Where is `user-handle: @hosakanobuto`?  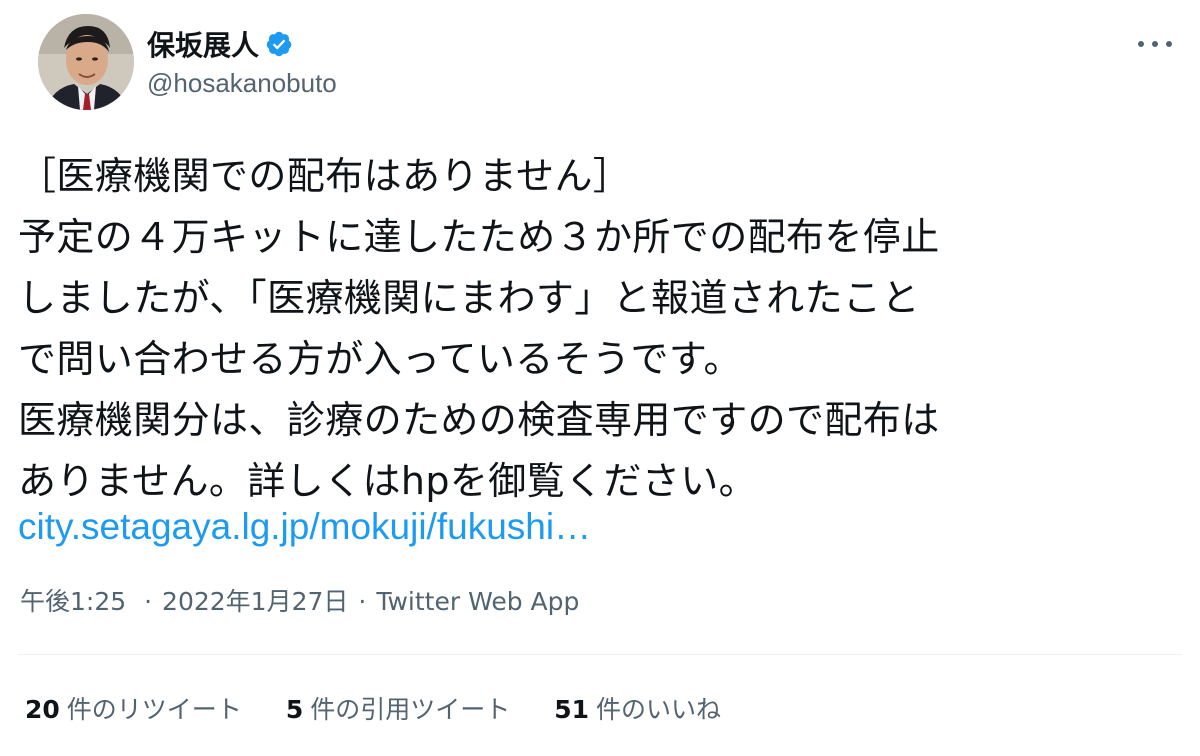 user-handle: @hosakanobuto is located at coordinates (242, 83).